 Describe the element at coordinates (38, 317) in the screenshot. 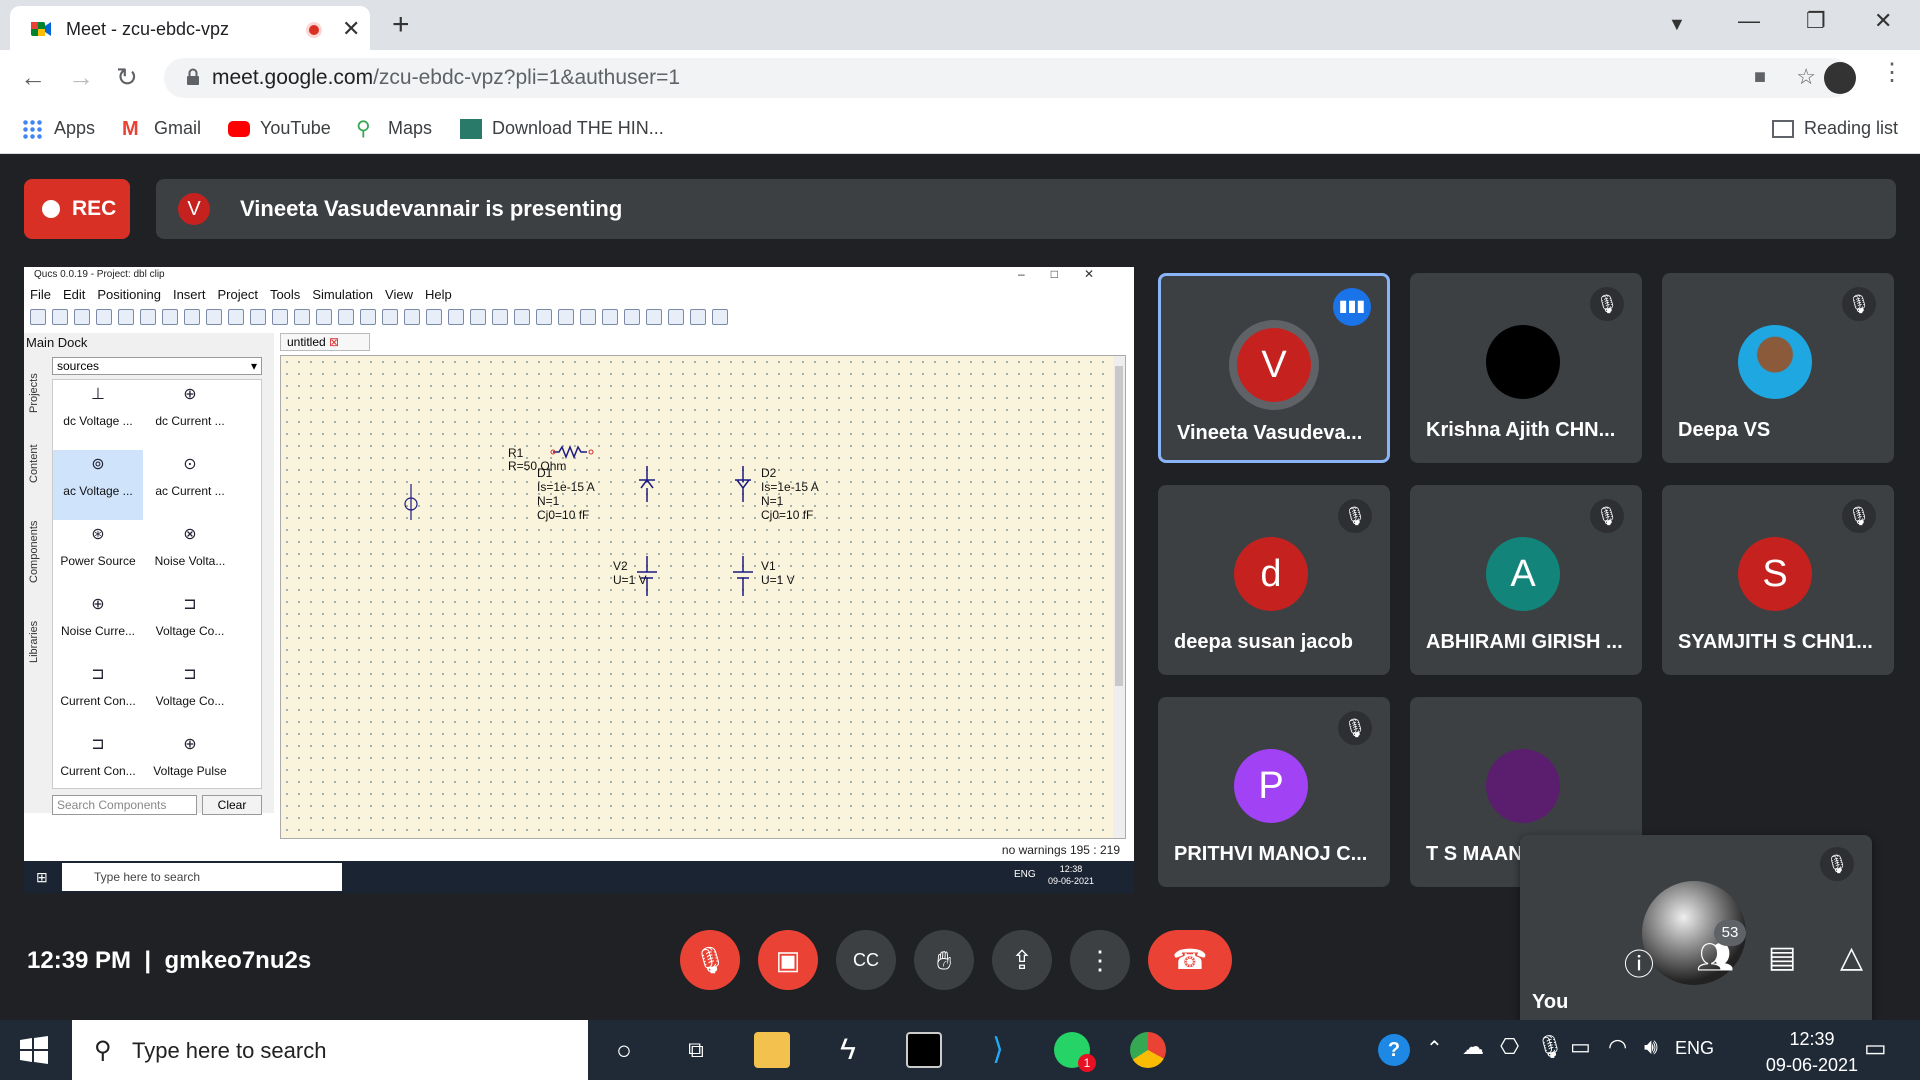

I see `new-file-icon` at that location.